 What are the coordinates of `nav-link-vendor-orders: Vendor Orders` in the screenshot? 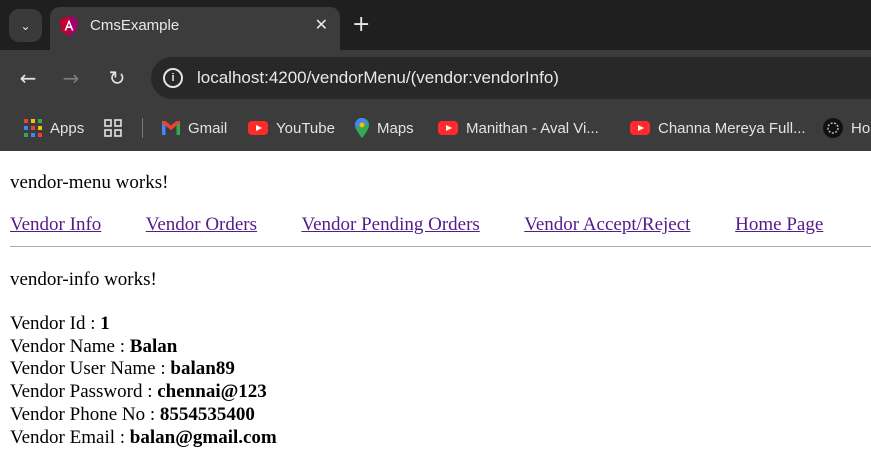 It's located at (201, 224).